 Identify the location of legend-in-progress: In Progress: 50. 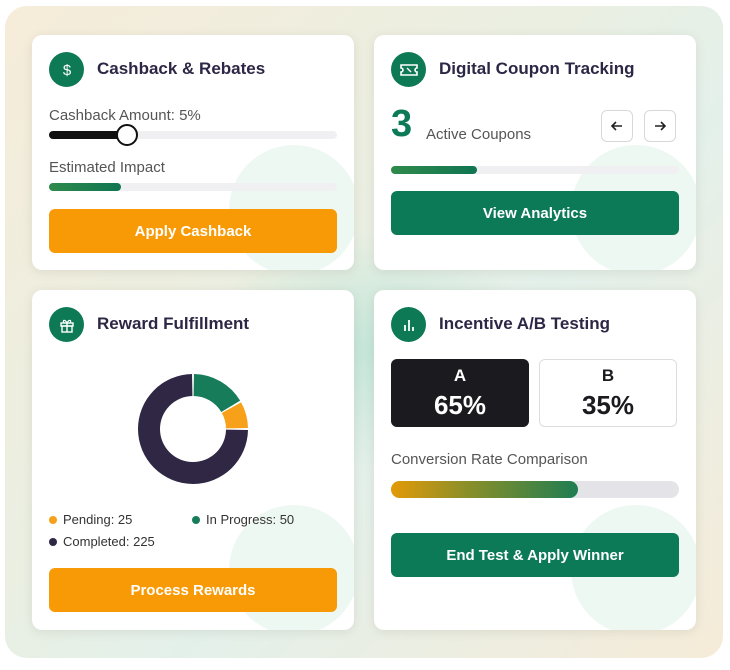
(243, 519).